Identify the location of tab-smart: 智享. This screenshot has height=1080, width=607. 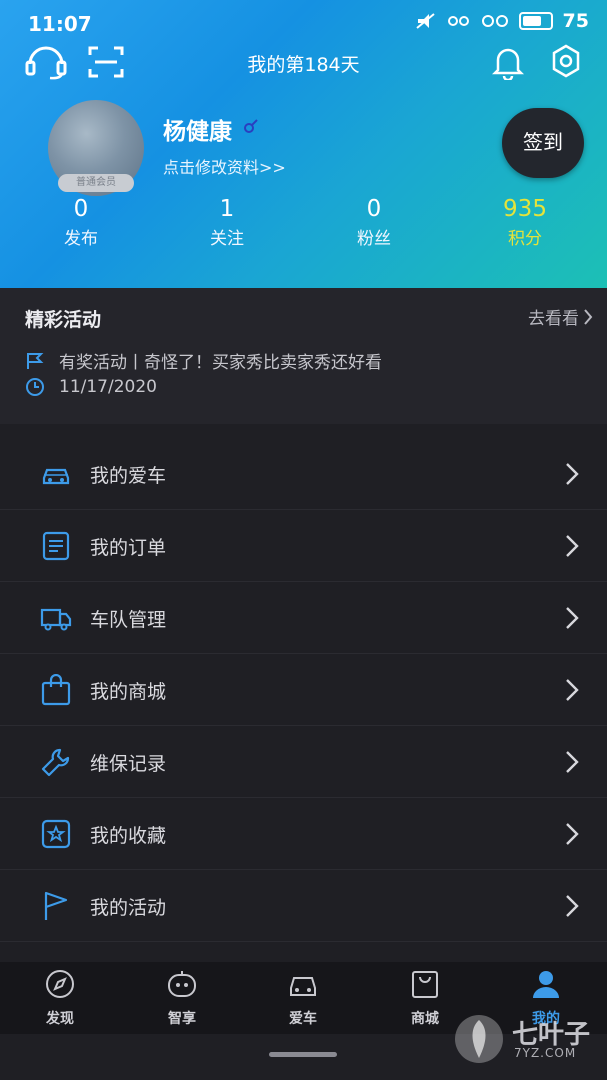
(182, 998).